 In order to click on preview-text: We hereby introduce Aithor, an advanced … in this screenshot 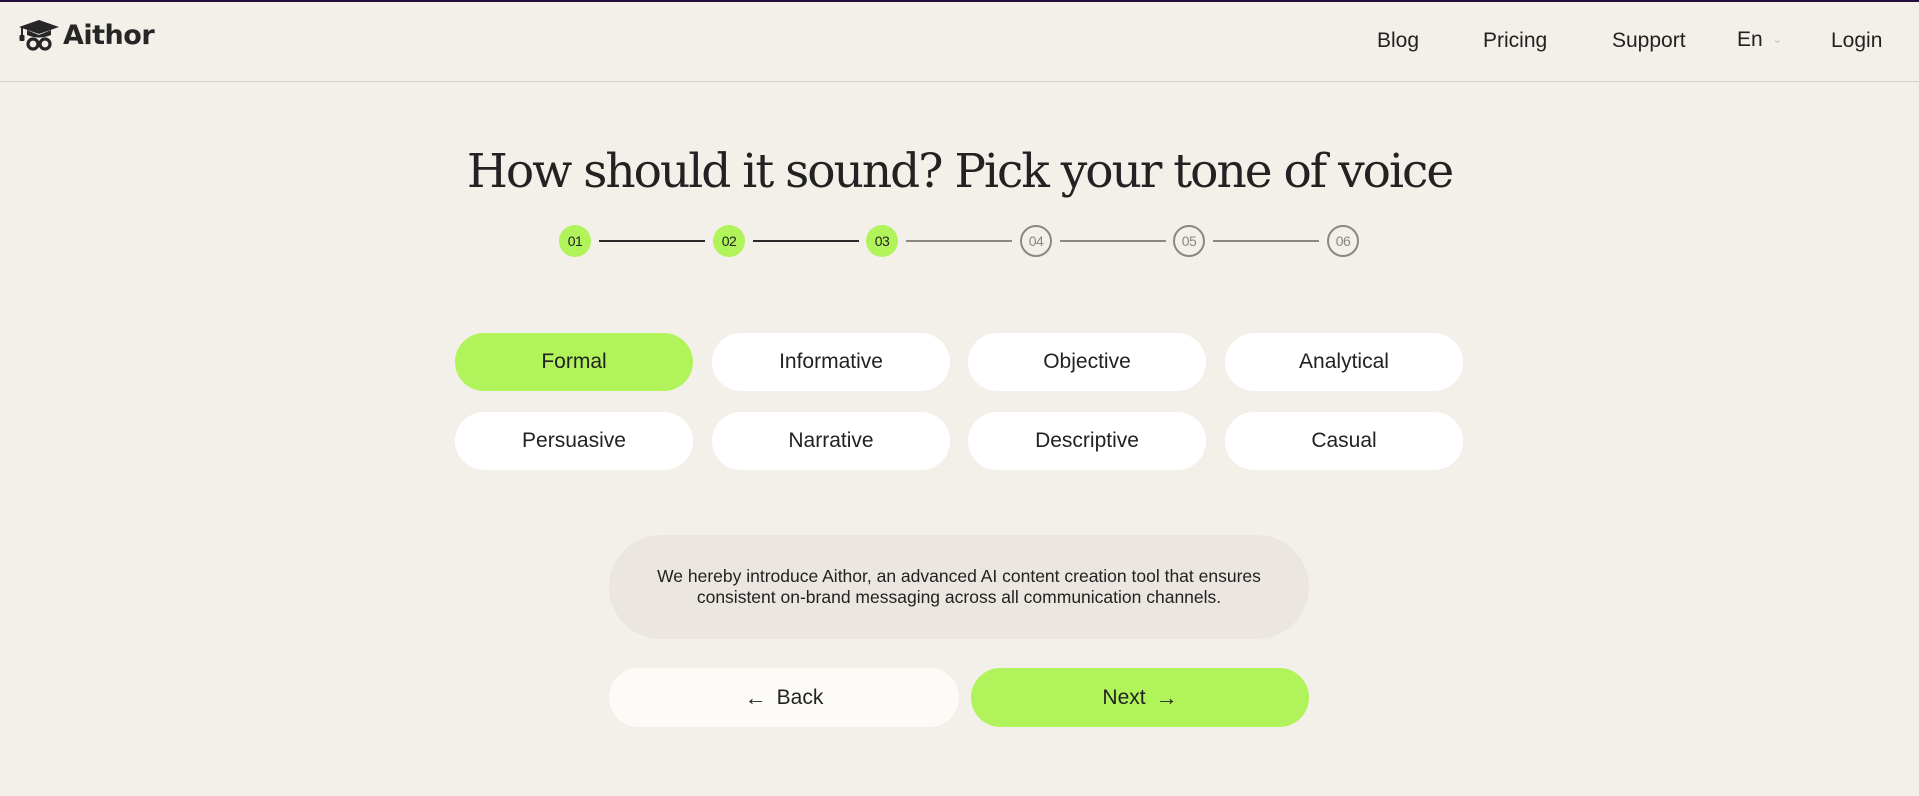, I will do `click(959, 586)`.